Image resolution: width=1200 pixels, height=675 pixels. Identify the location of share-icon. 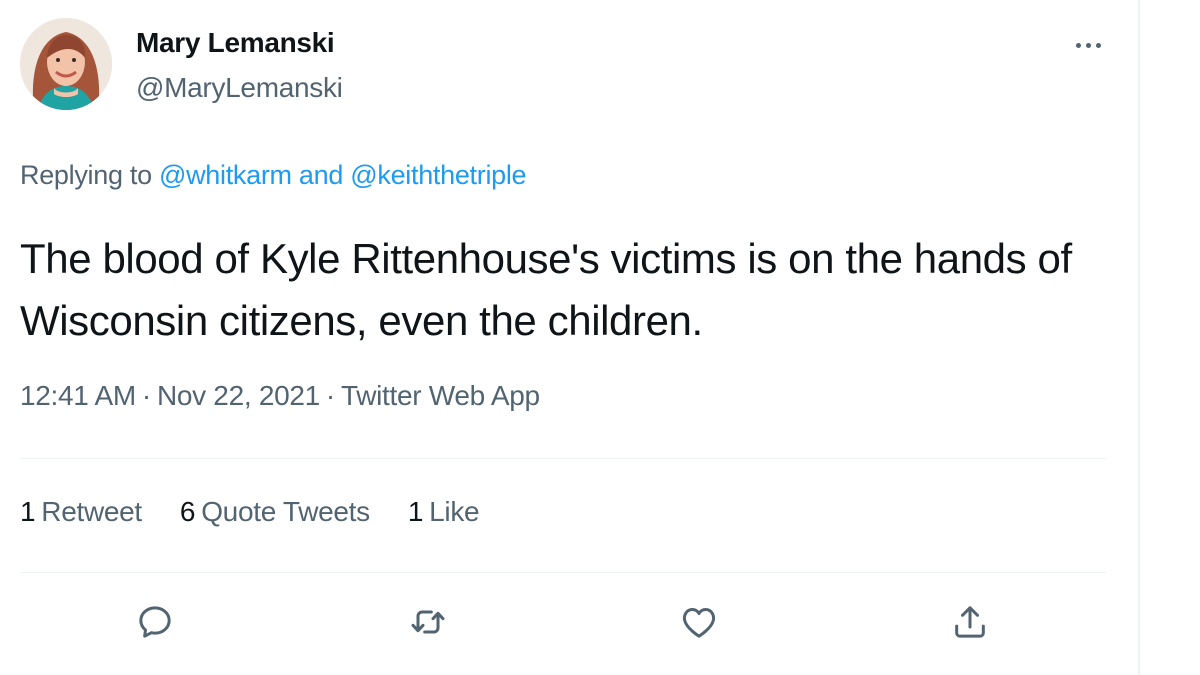
(970, 622).